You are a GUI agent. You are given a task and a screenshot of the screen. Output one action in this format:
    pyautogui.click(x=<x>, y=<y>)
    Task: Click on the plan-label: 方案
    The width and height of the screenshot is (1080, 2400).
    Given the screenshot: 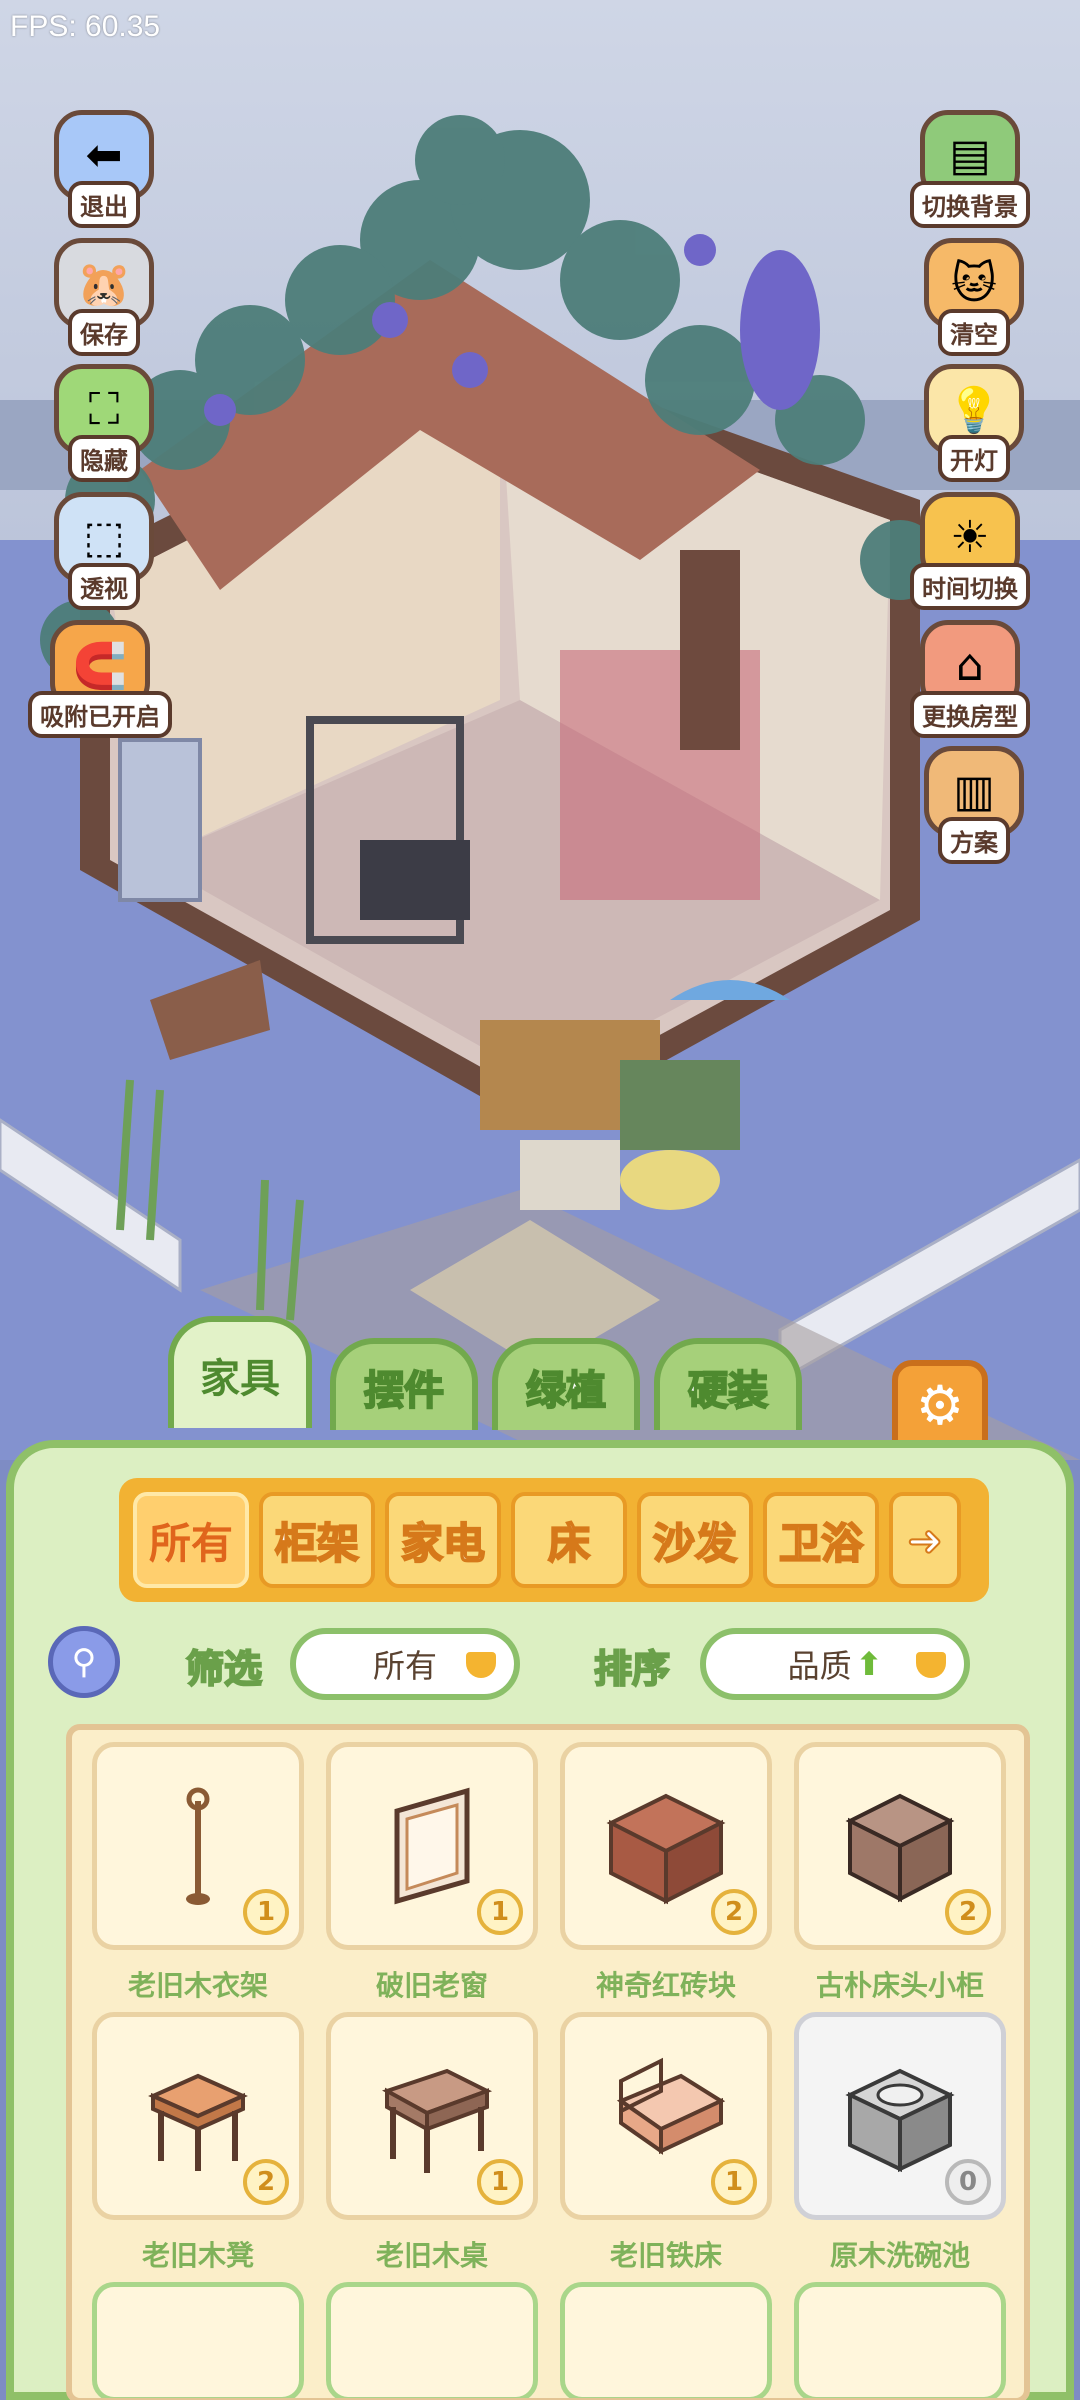 What is the action you would take?
    pyautogui.click(x=974, y=840)
    